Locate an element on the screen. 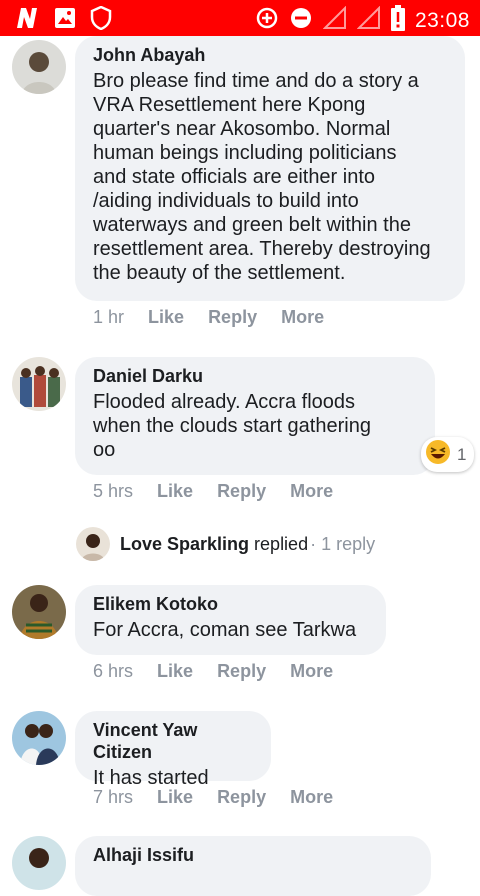 This screenshot has width=480, height=896. reply-verb: replied is located at coordinates (281, 543).